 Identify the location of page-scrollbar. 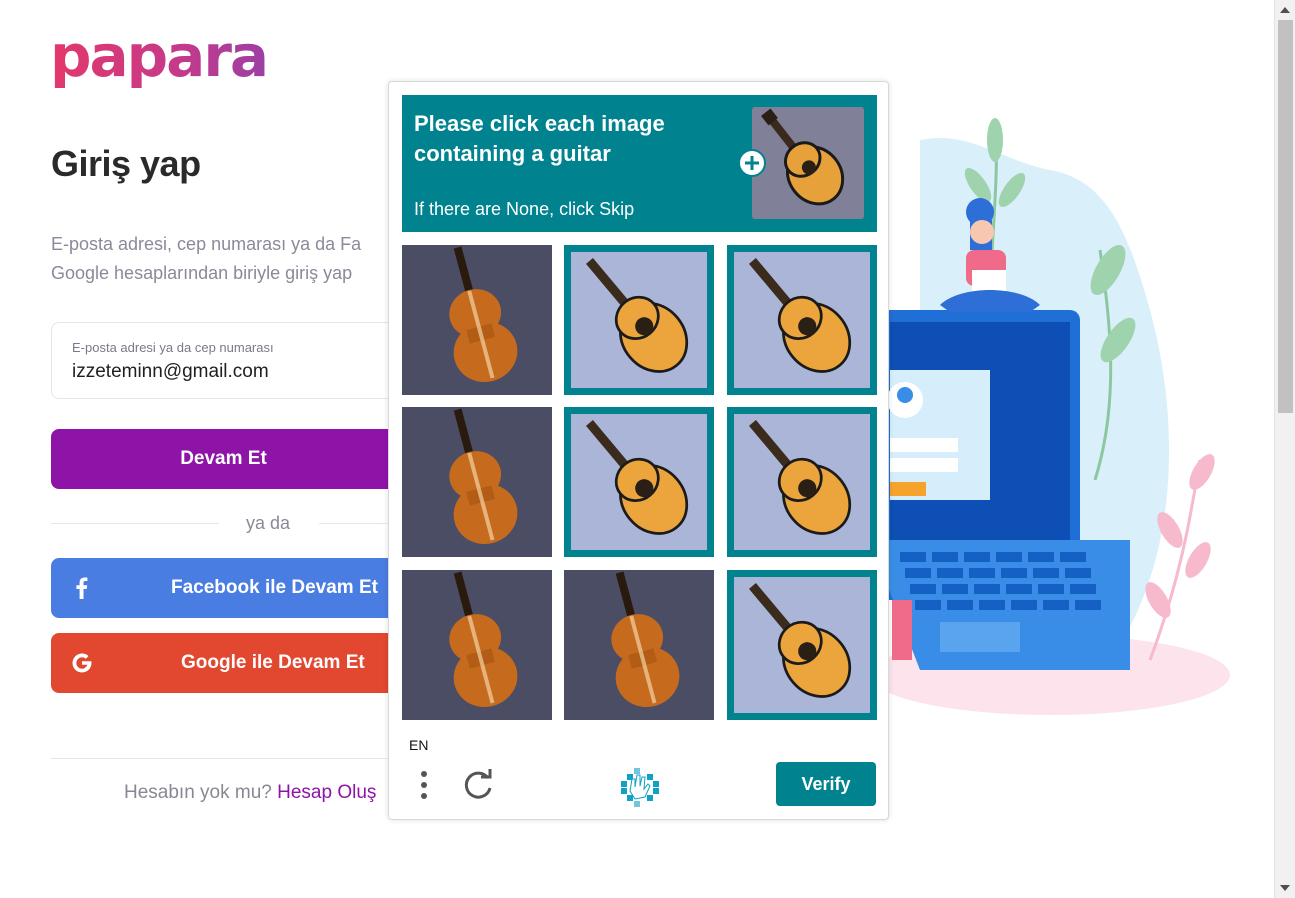
(1284, 449).